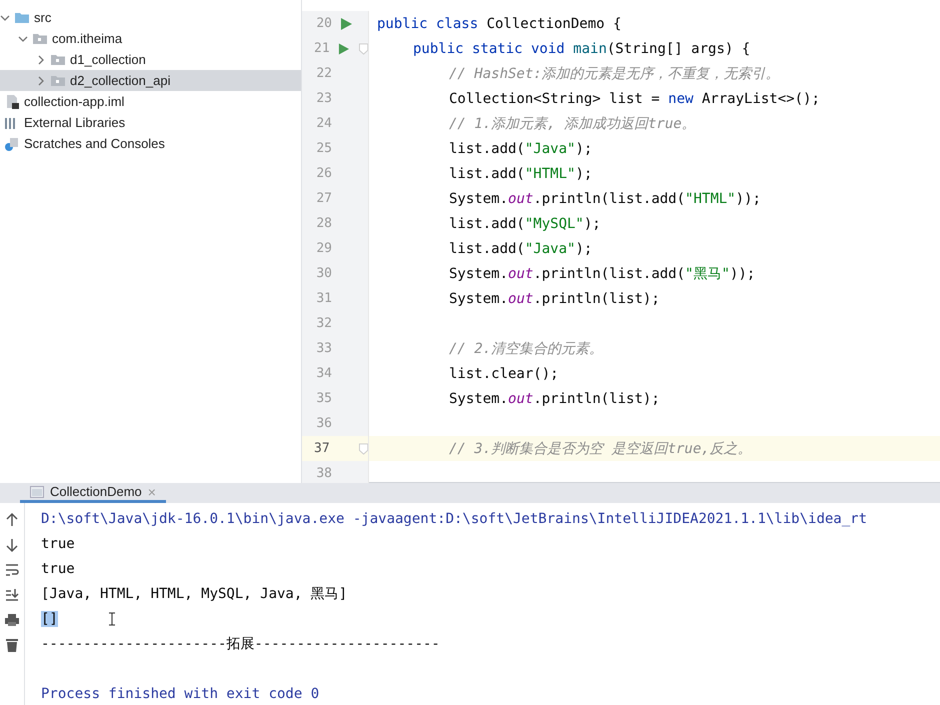  What do you see at coordinates (323, 148) in the screenshot?
I see `line-number: 25` at bounding box center [323, 148].